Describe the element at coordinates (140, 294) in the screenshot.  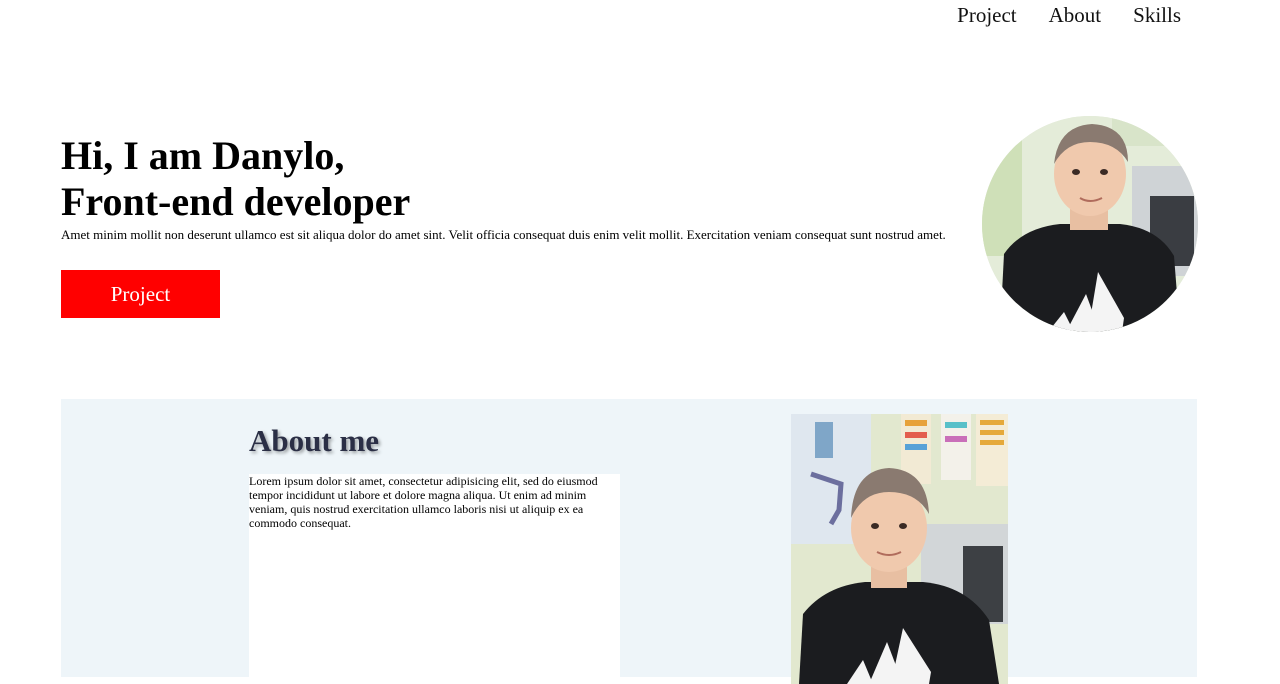
I see `project-button: Project` at that location.